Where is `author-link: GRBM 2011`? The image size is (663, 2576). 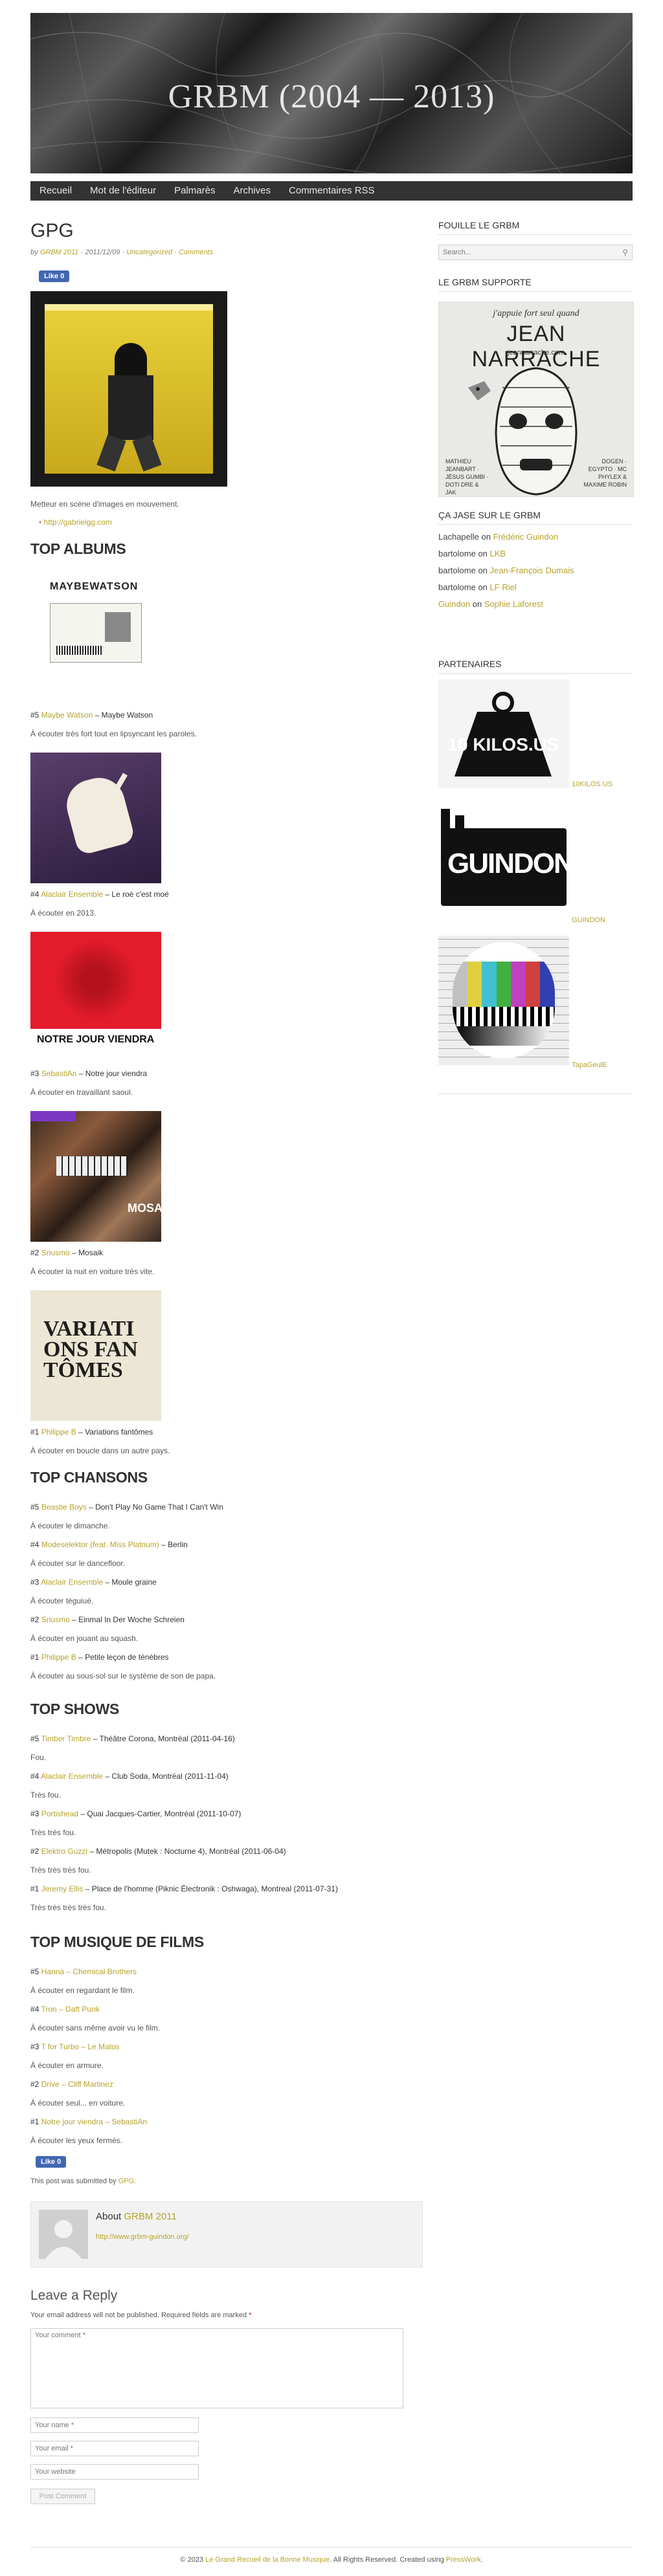 author-link: GRBM 2011 is located at coordinates (59, 252).